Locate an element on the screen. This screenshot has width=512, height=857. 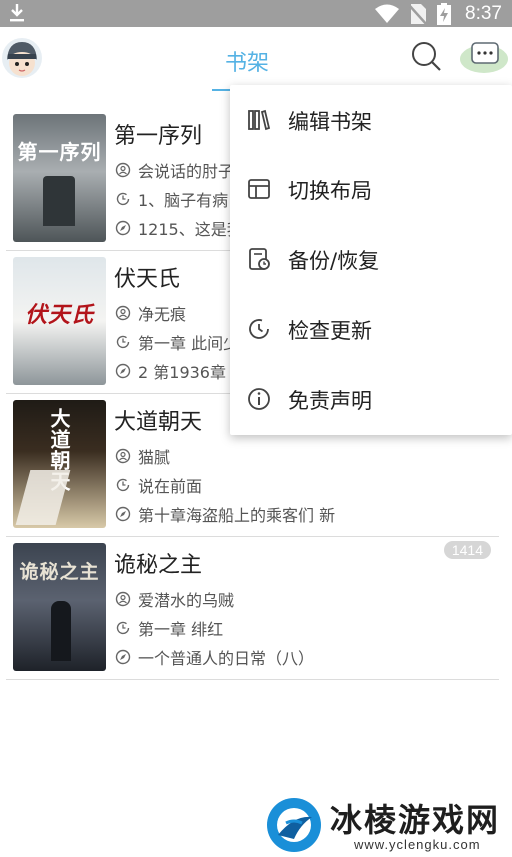
book-latest: 第十章海盗船上的乘客们 新 is located at coordinates (224, 514).